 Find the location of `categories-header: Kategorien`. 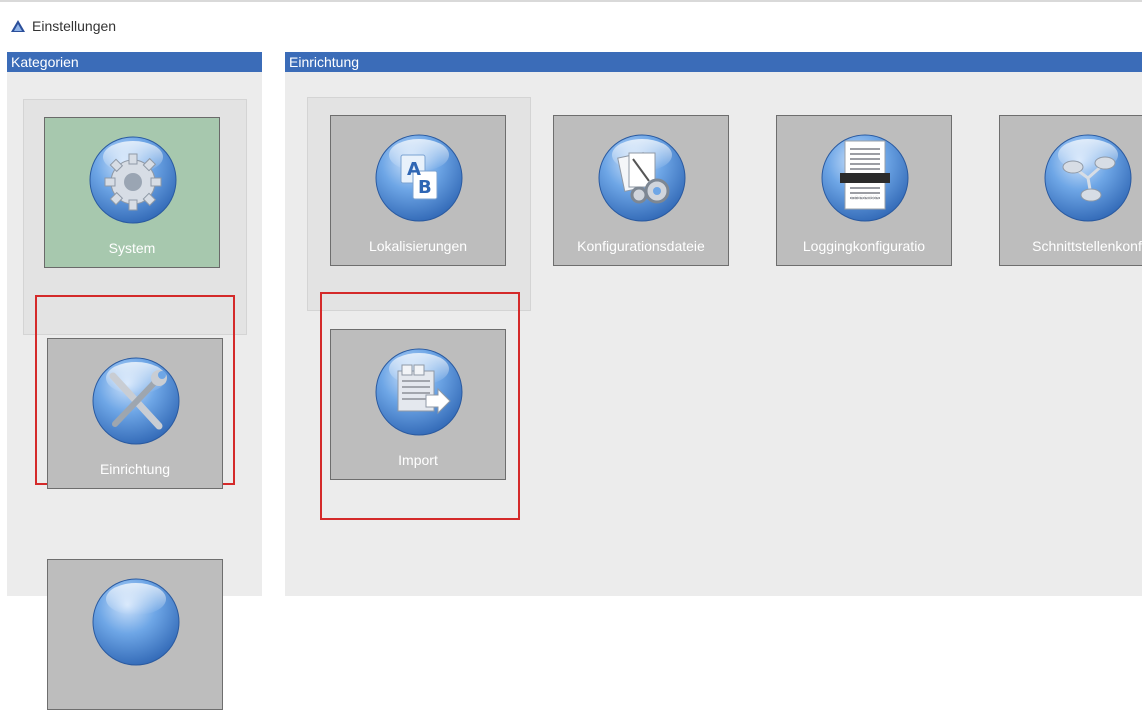

categories-header: Kategorien is located at coordinates (134, 62).